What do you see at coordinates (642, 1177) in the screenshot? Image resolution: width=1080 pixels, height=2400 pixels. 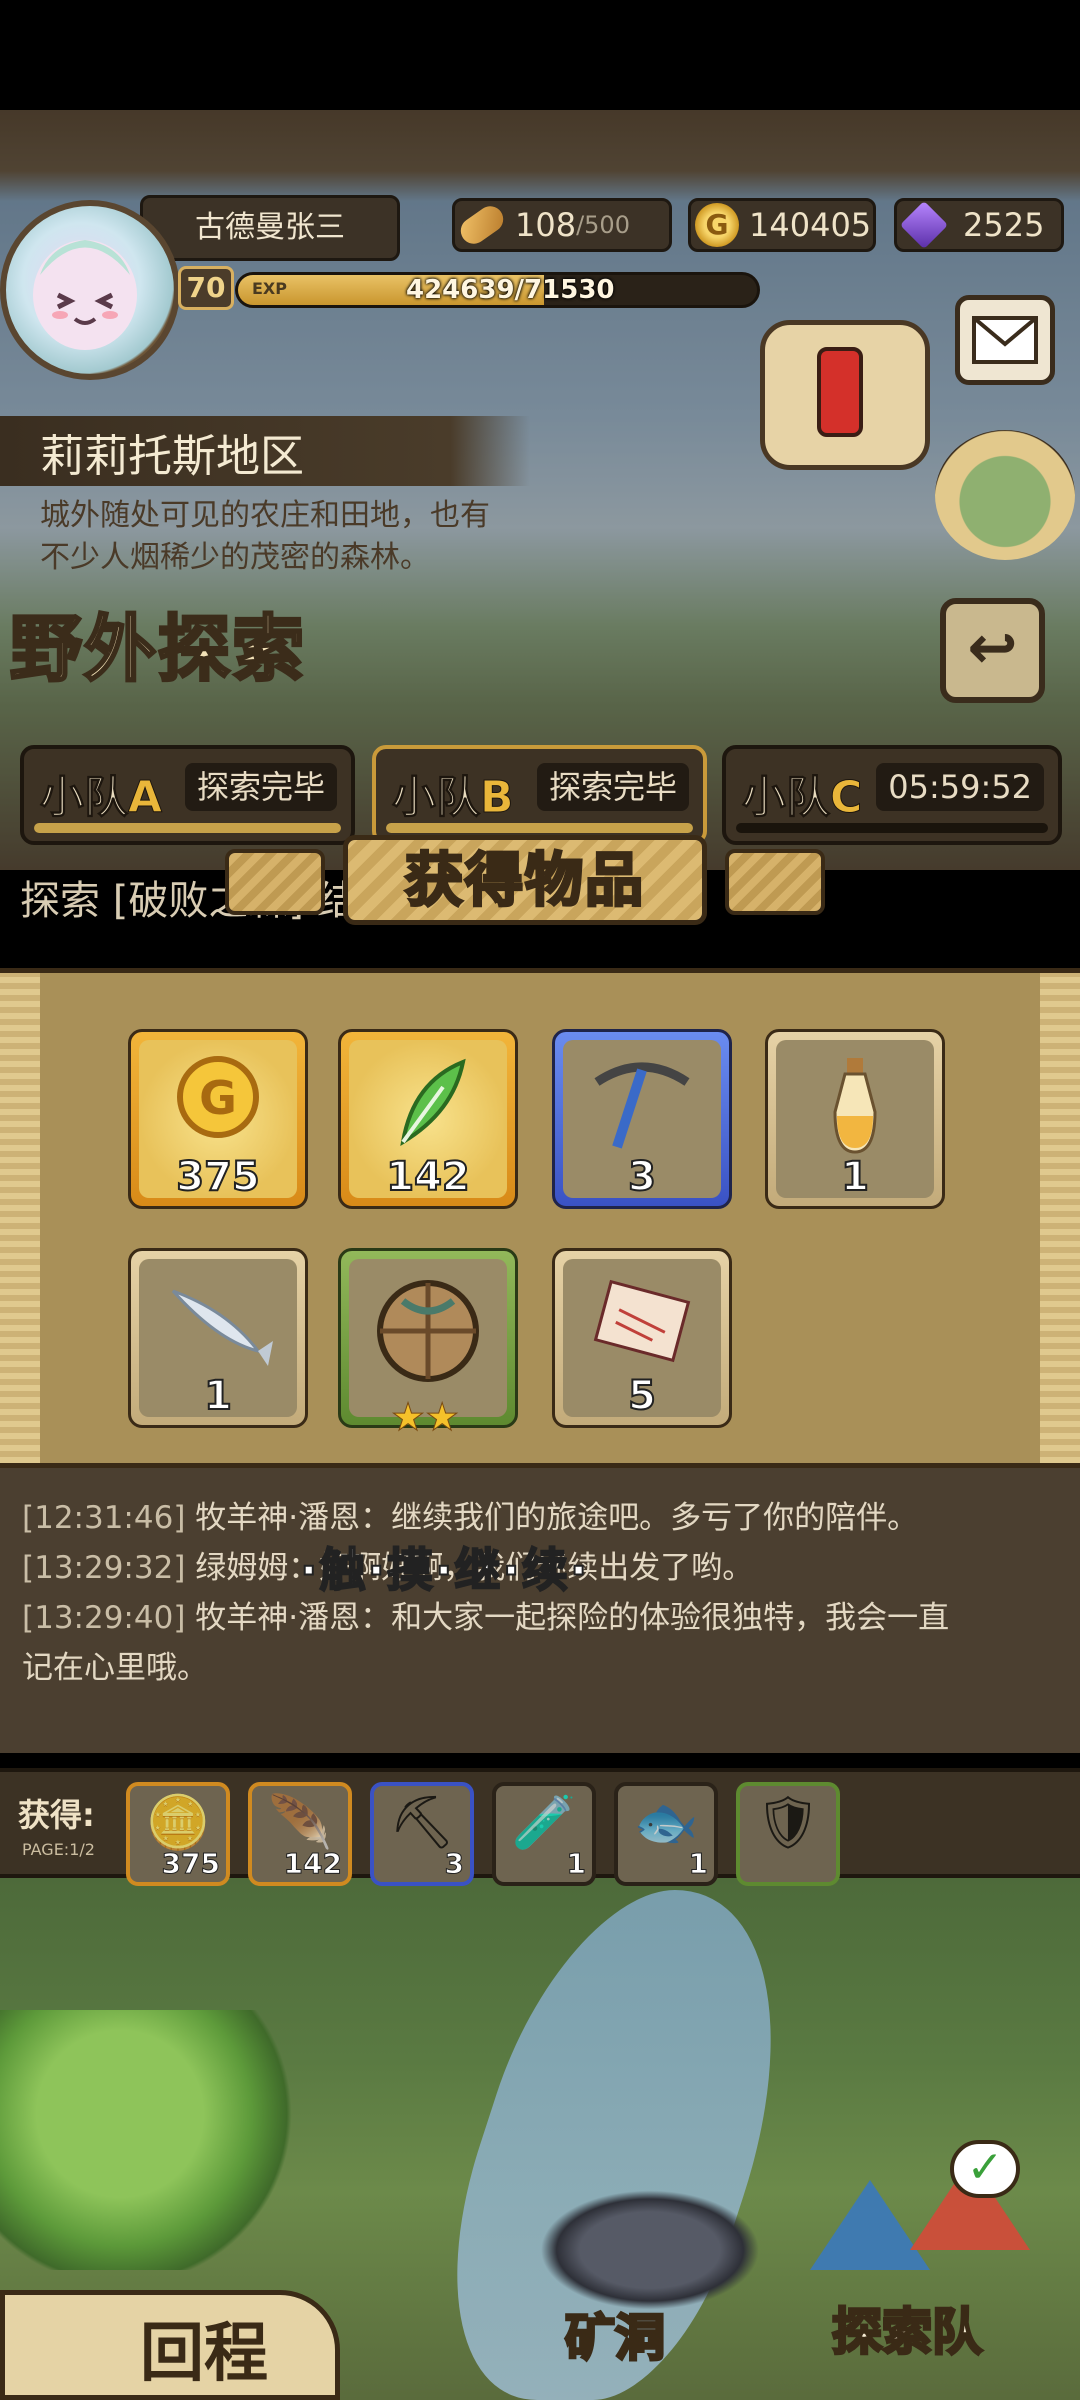 I see `item-count: 3` at bounding box center [642, 1177].